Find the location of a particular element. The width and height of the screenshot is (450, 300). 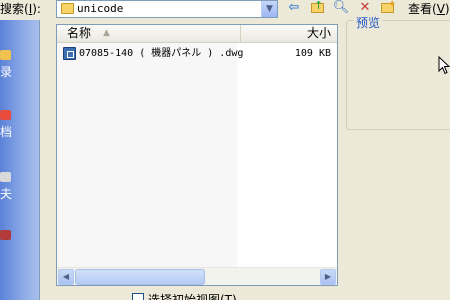

preview-panel is located at coordinates (398, 75).